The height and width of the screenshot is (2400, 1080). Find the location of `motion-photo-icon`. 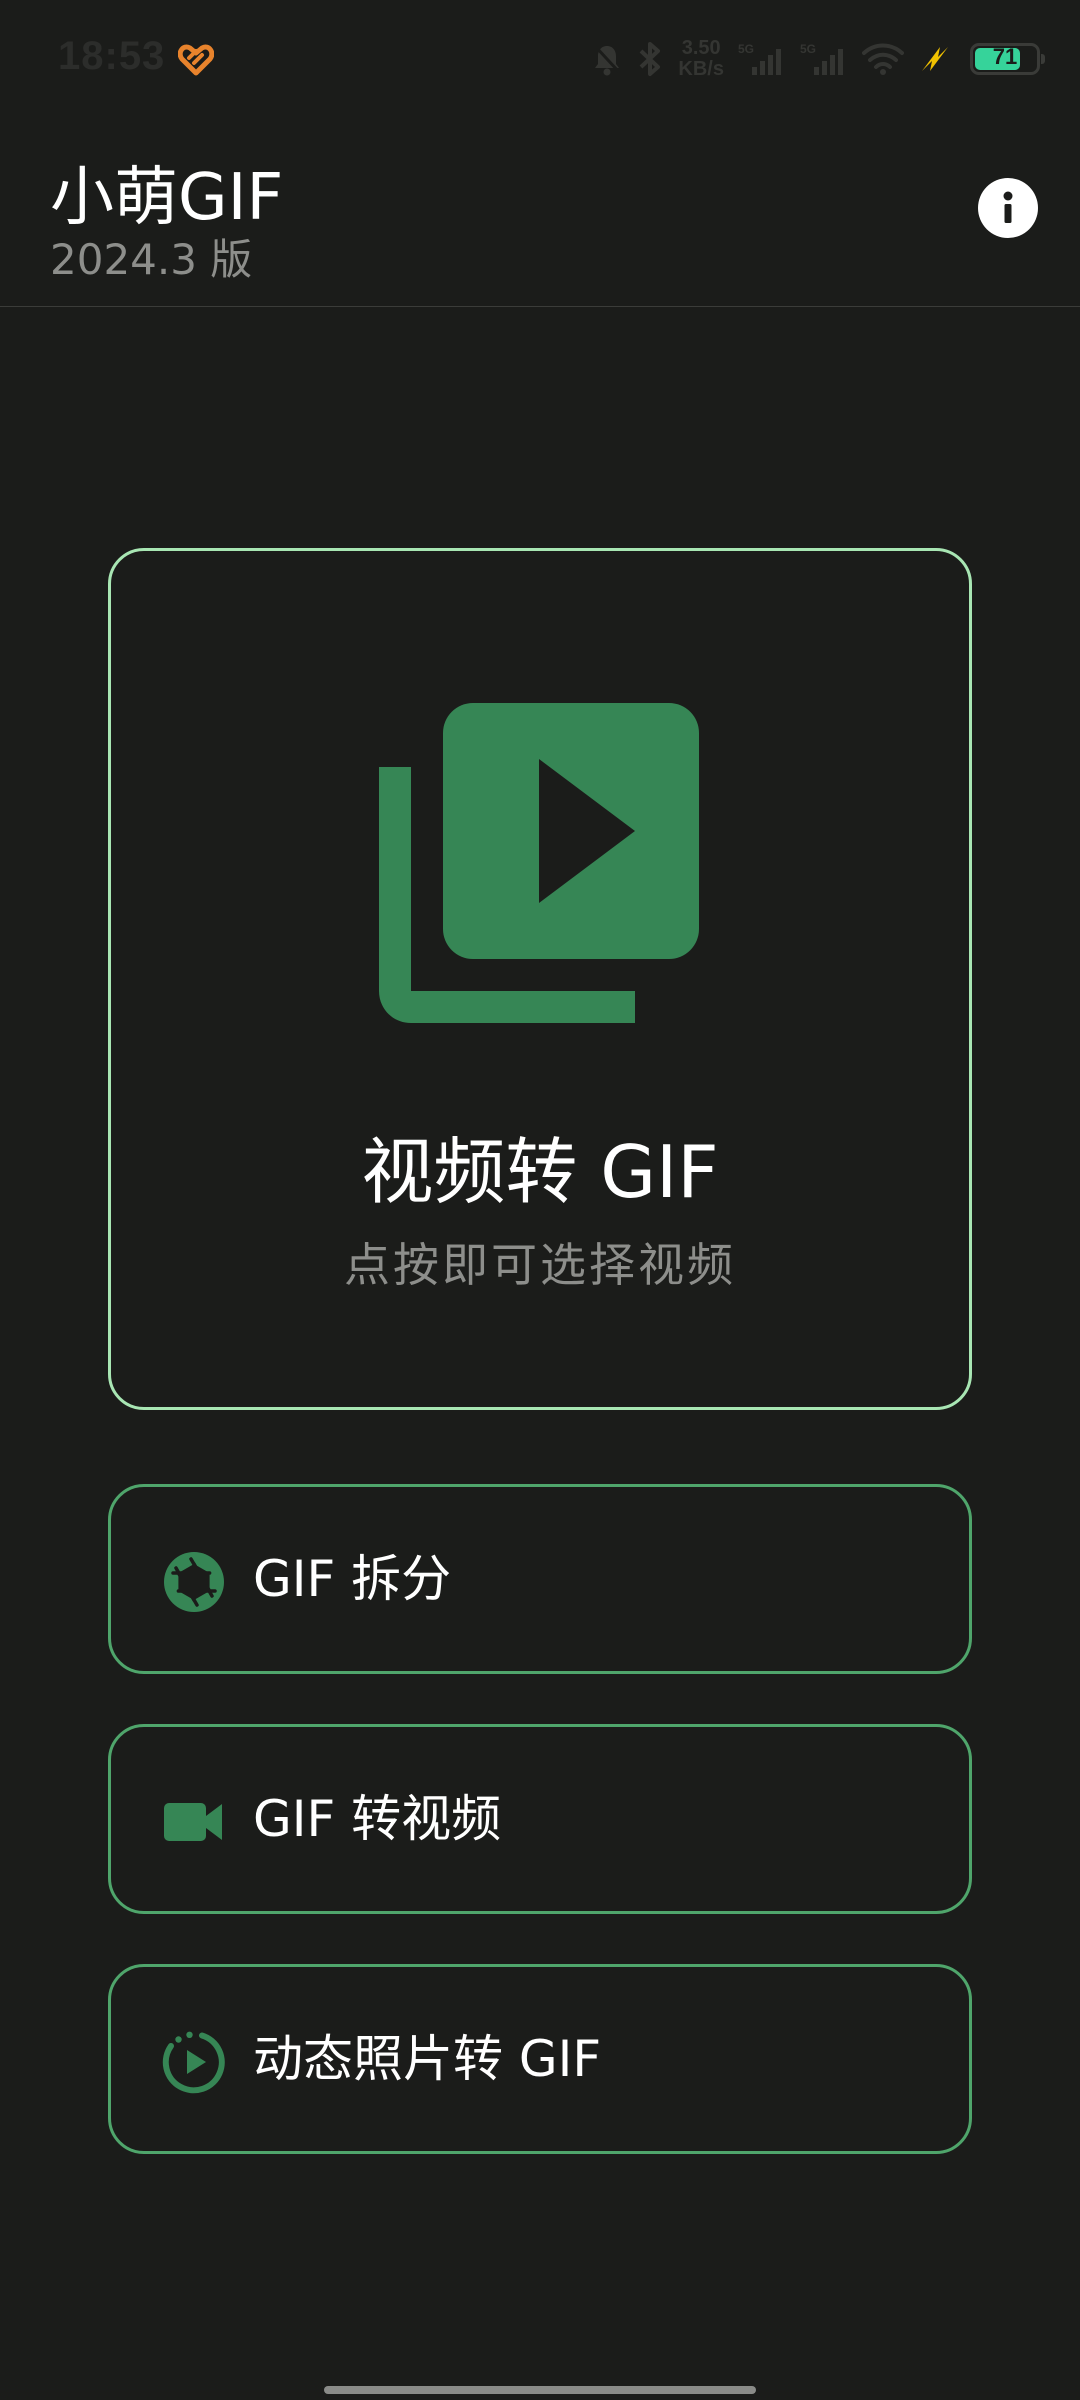

motion-photo-icon is located at coordinates (193, 2062).